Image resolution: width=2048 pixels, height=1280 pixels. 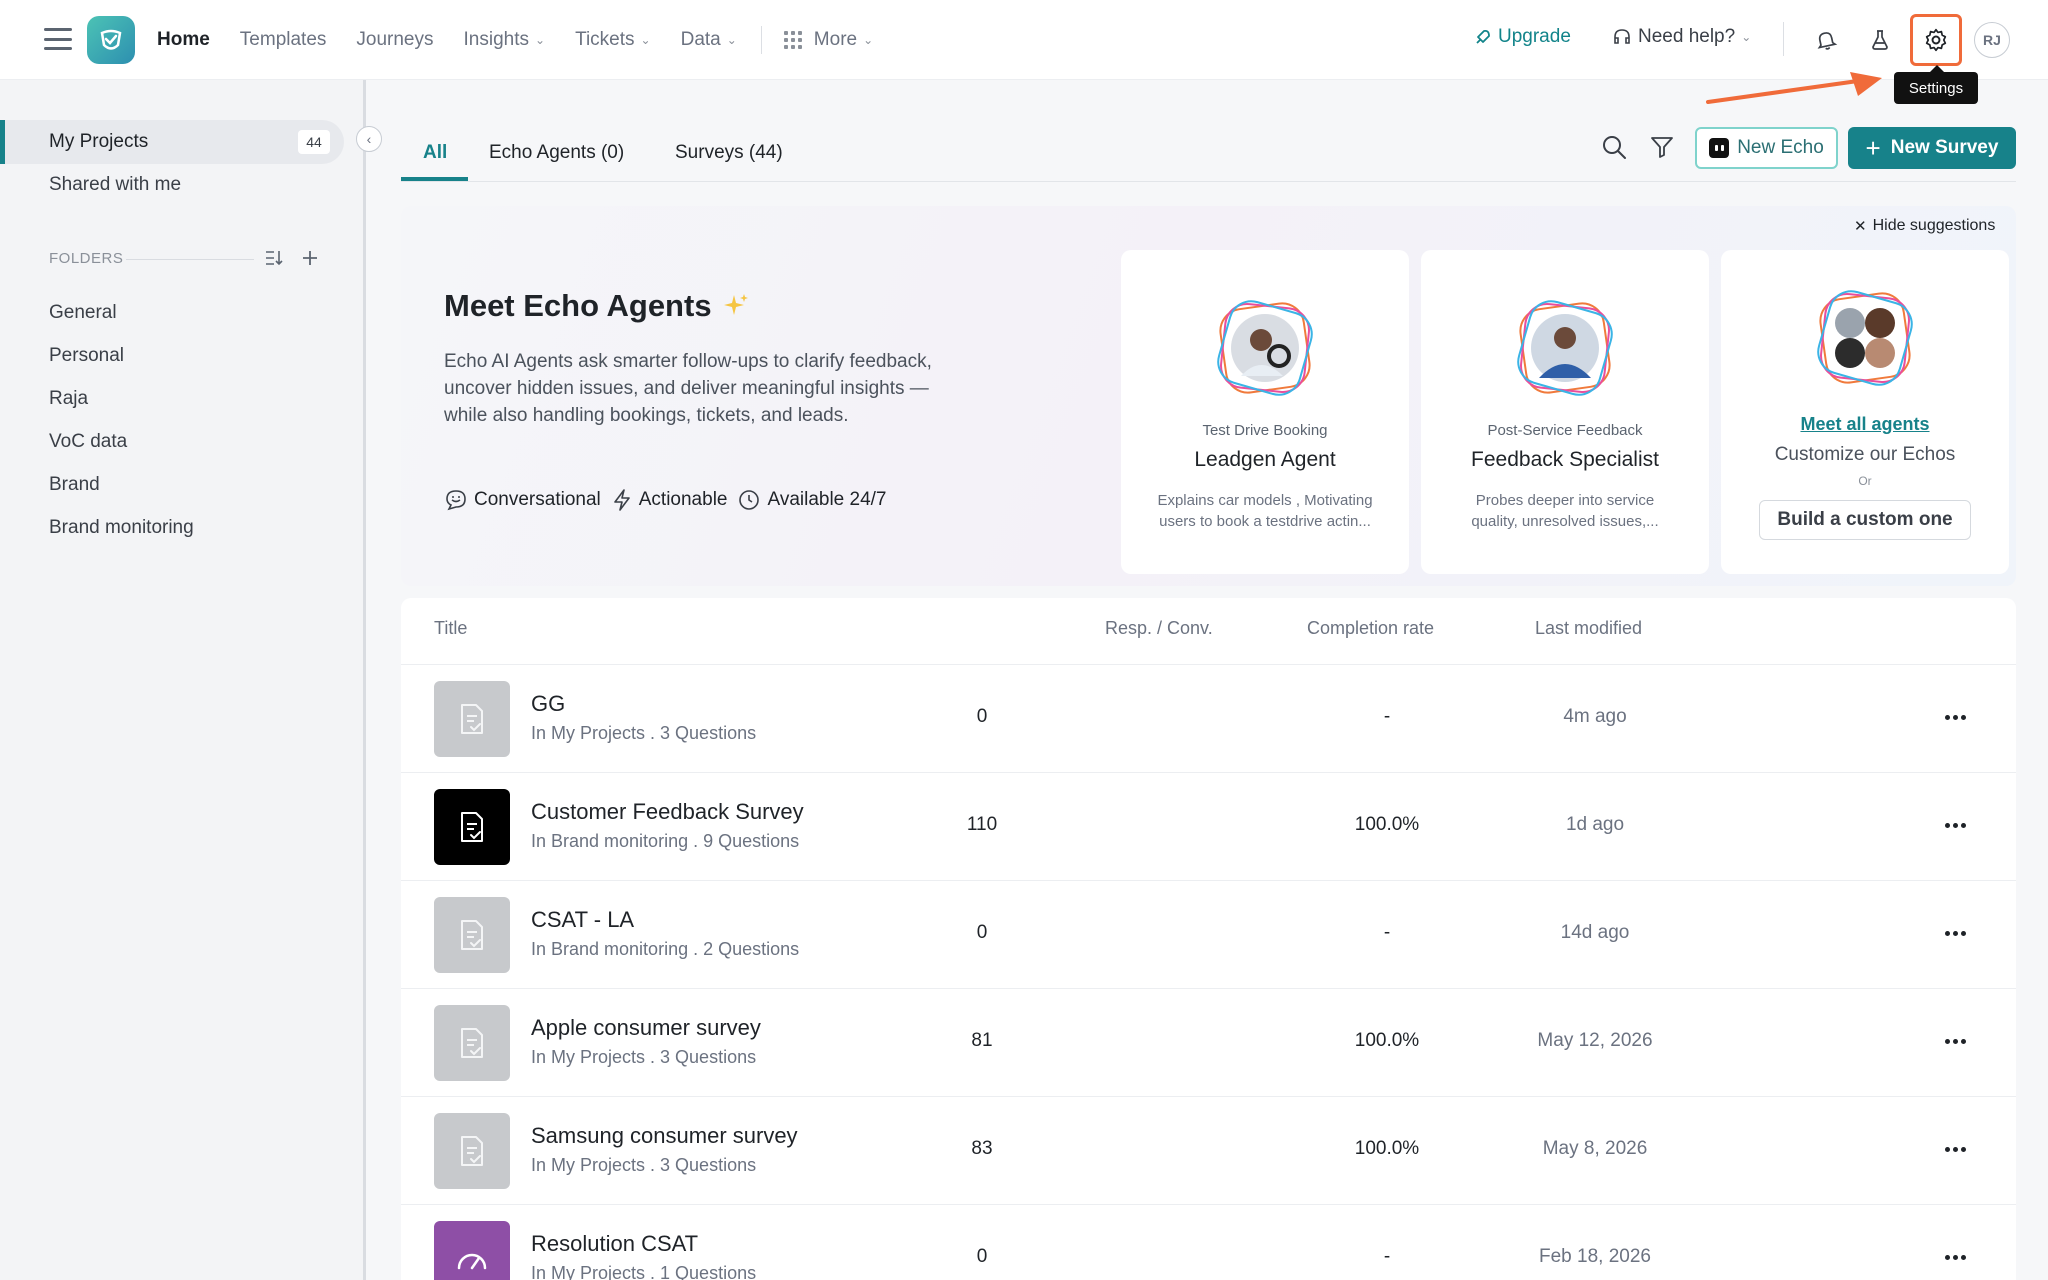 I want to click on folders-divider, so click(x=190, y=259).